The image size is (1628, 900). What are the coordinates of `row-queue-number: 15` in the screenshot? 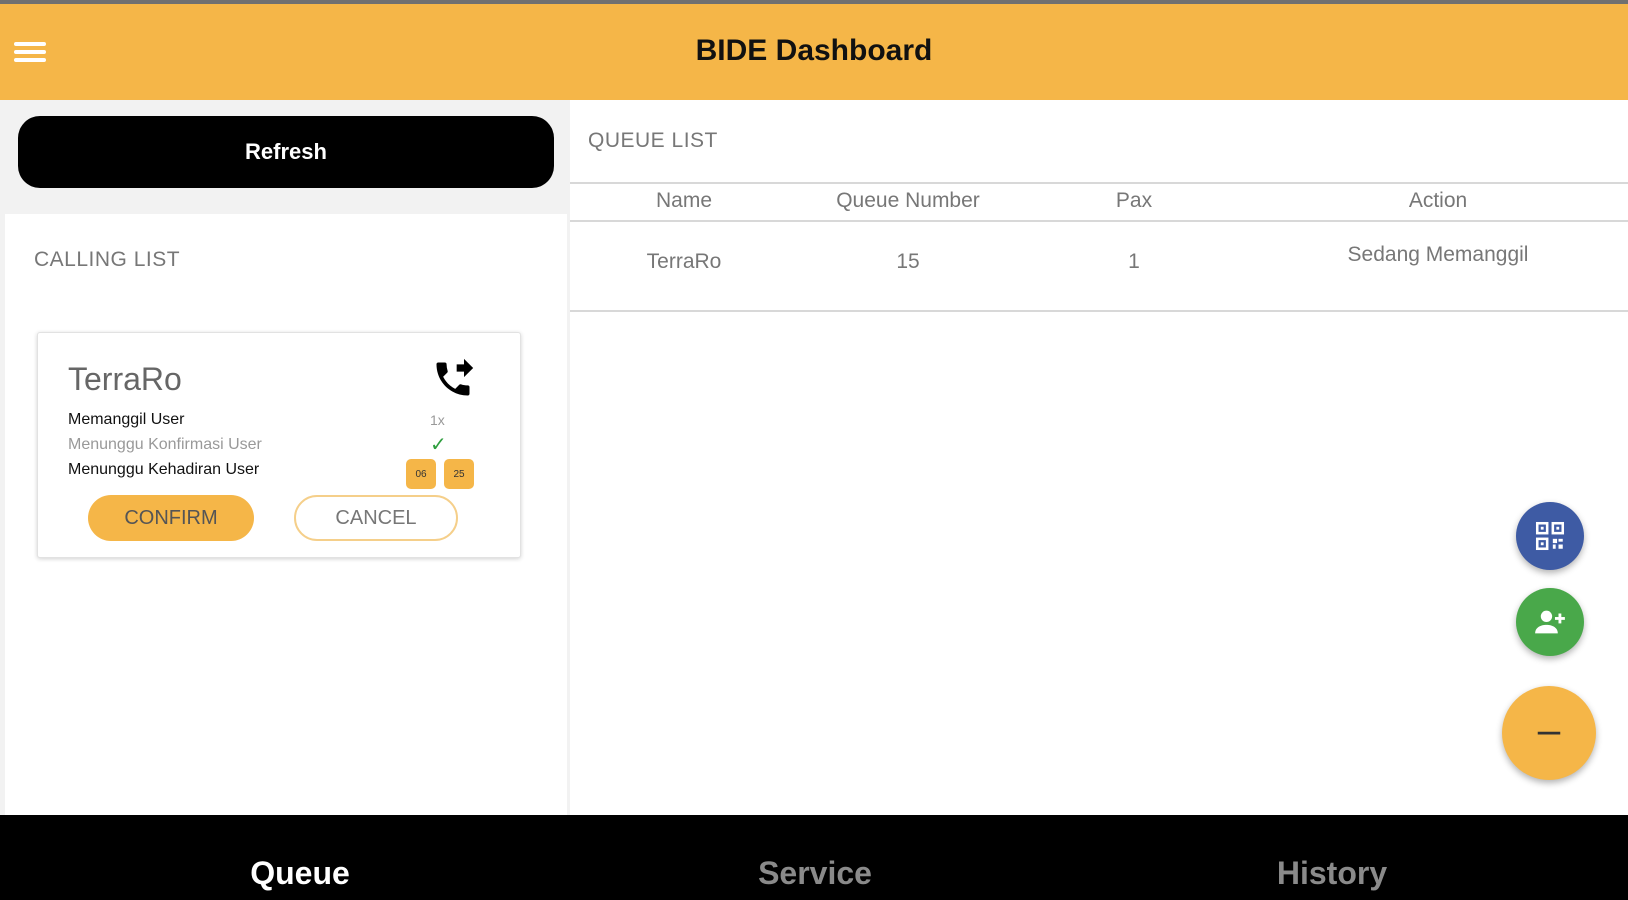 It's located at (908, 261).